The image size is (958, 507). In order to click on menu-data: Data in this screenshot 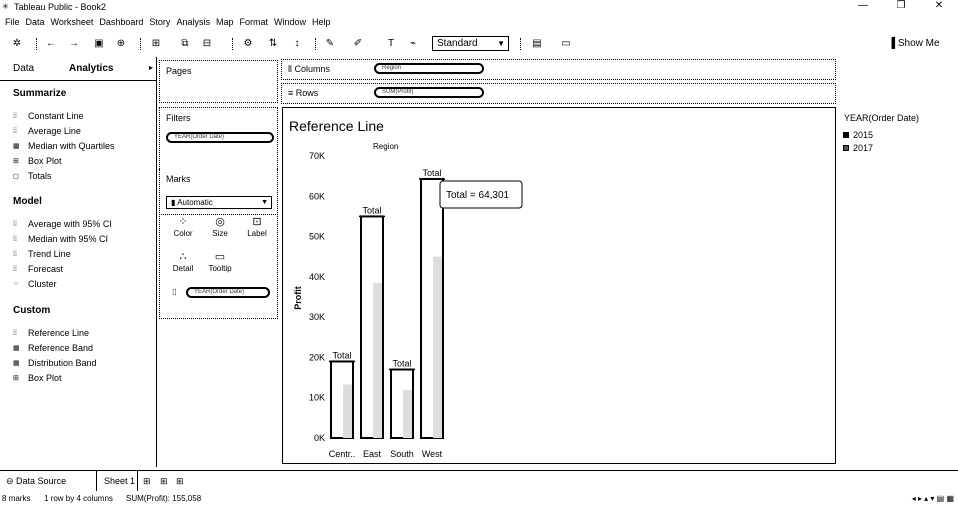, I will do `click(35, 22)`.